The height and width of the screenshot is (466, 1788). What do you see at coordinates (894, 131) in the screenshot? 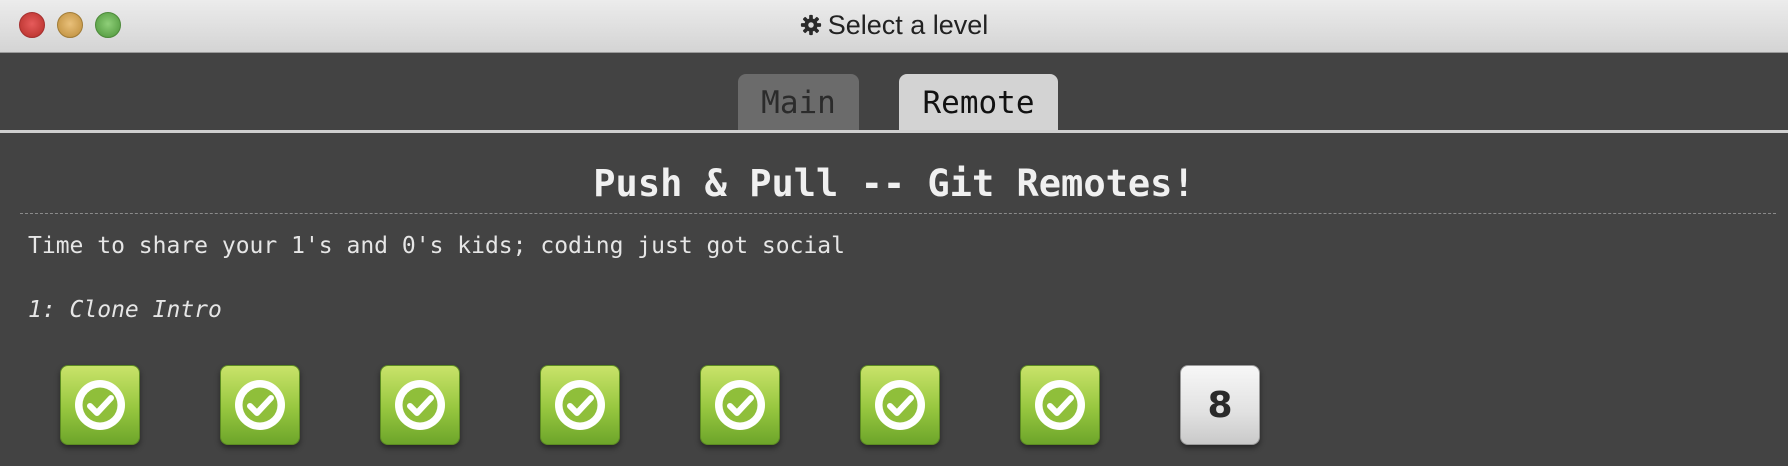
I see `tab-divider` at bounding box center [894, 131].